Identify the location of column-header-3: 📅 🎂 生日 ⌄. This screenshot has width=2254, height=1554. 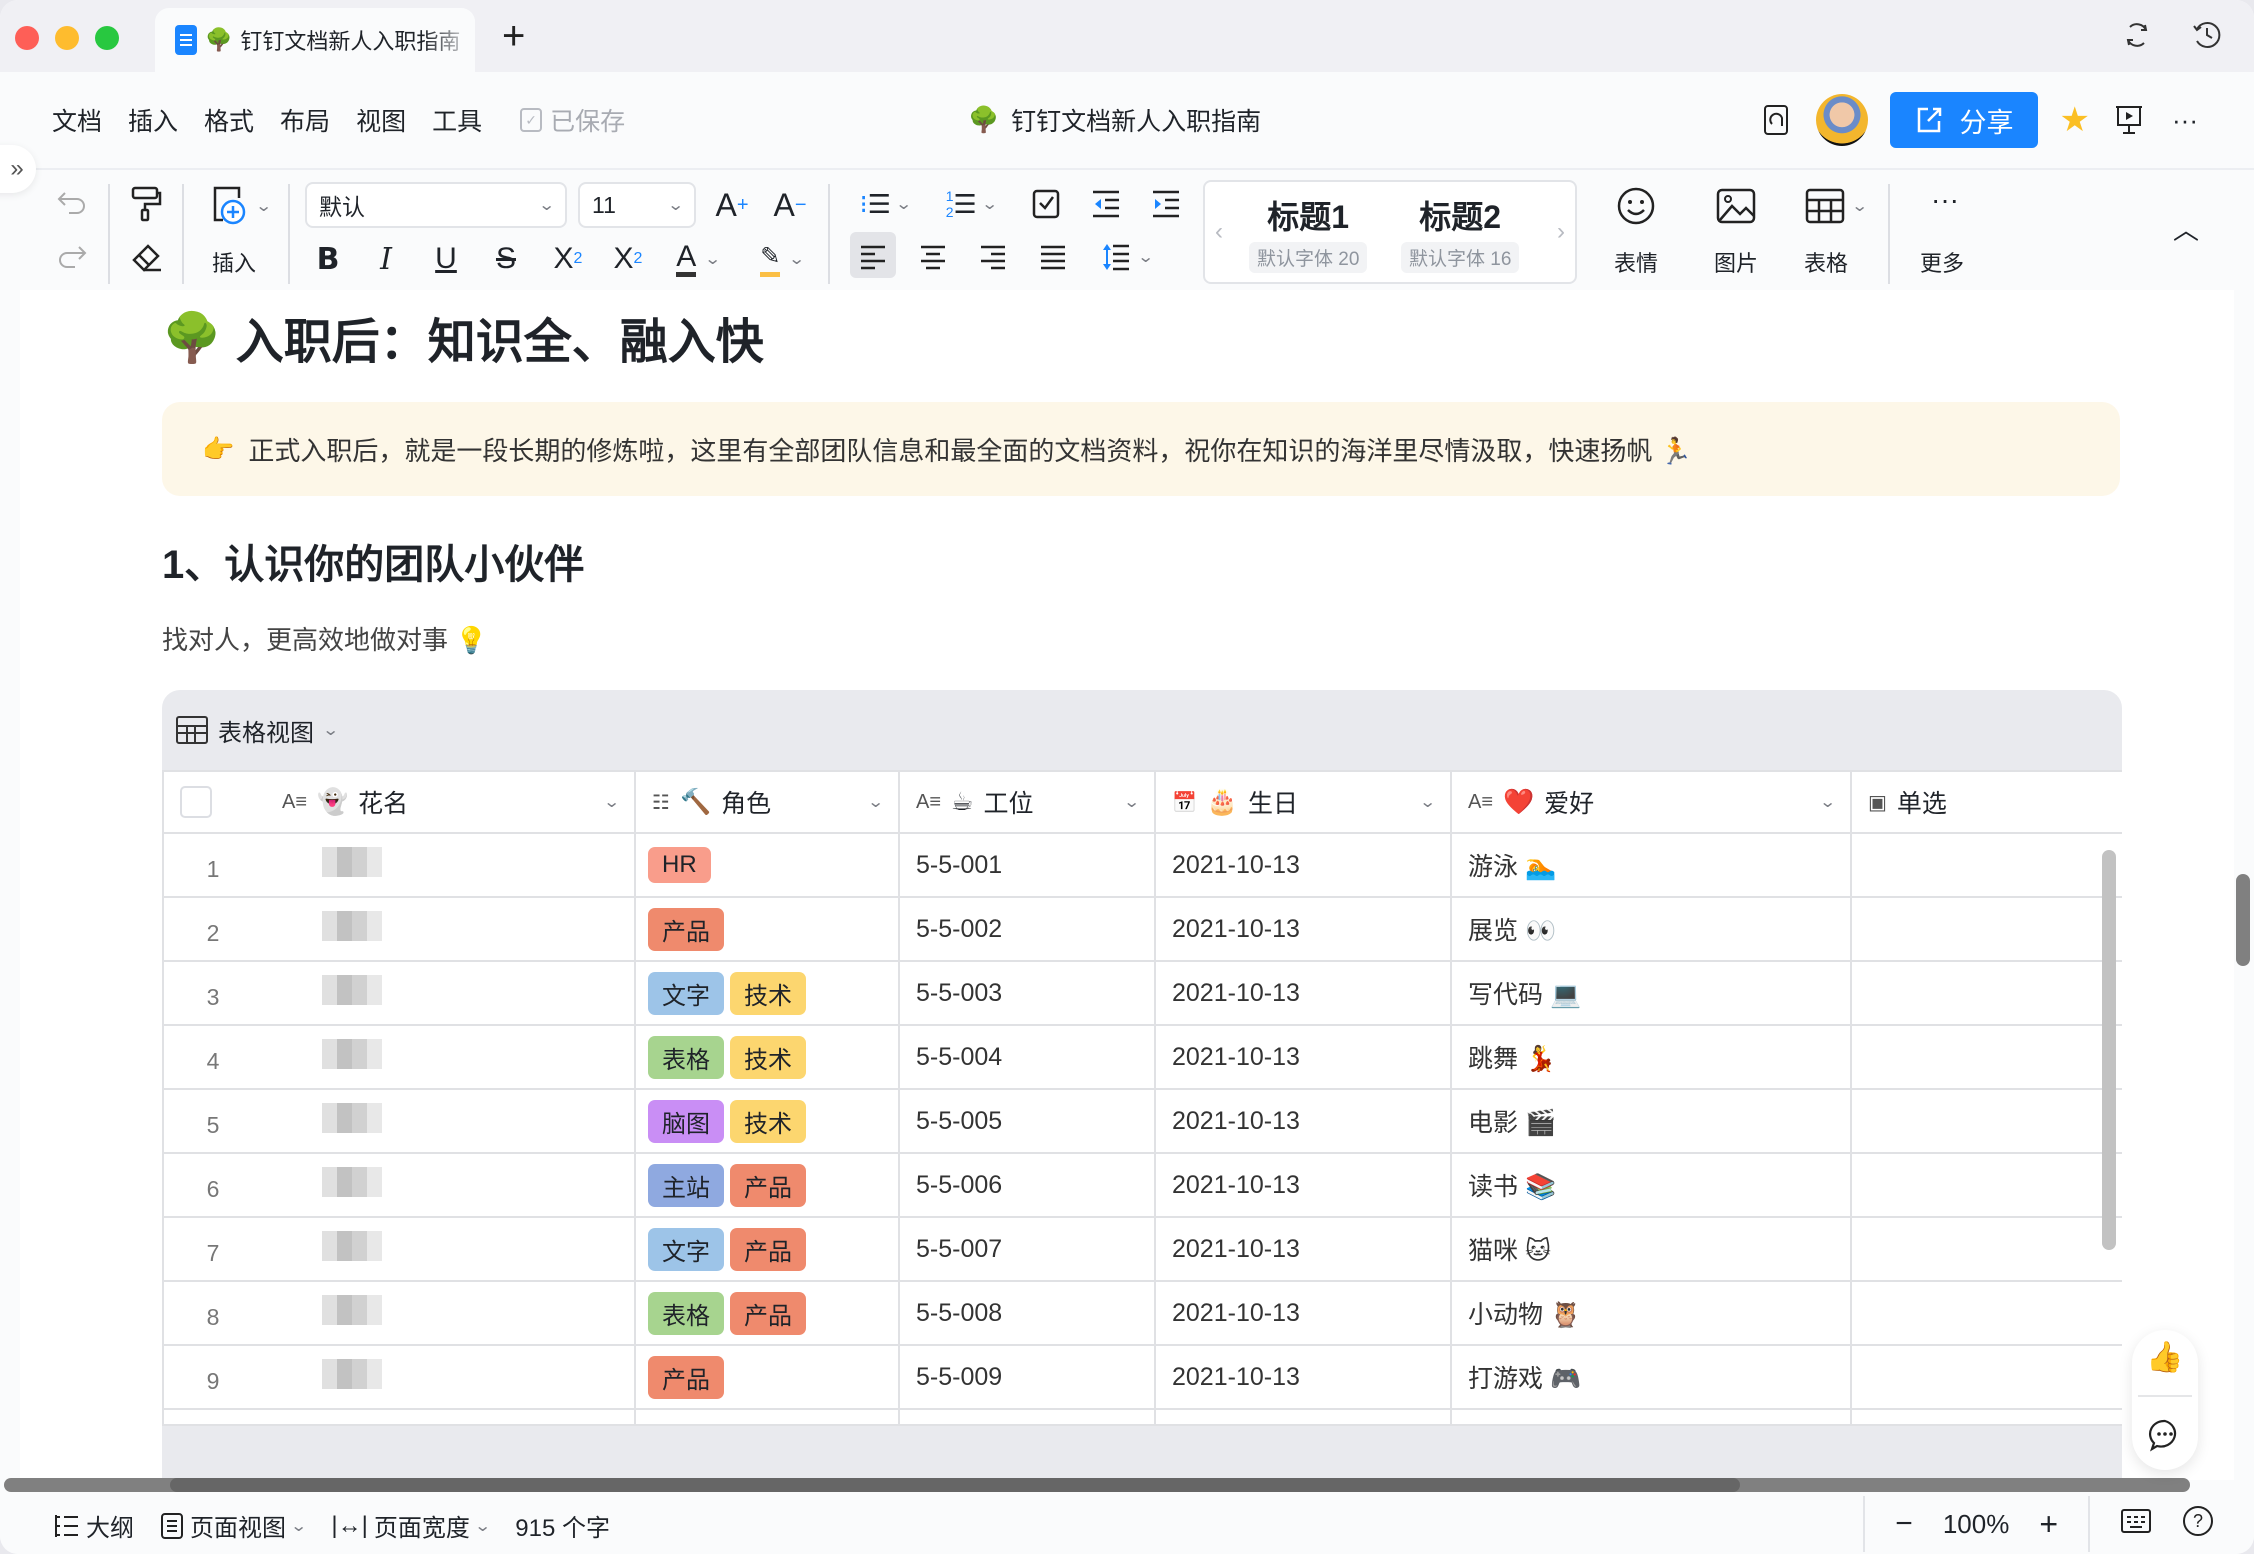
(1303, 802).